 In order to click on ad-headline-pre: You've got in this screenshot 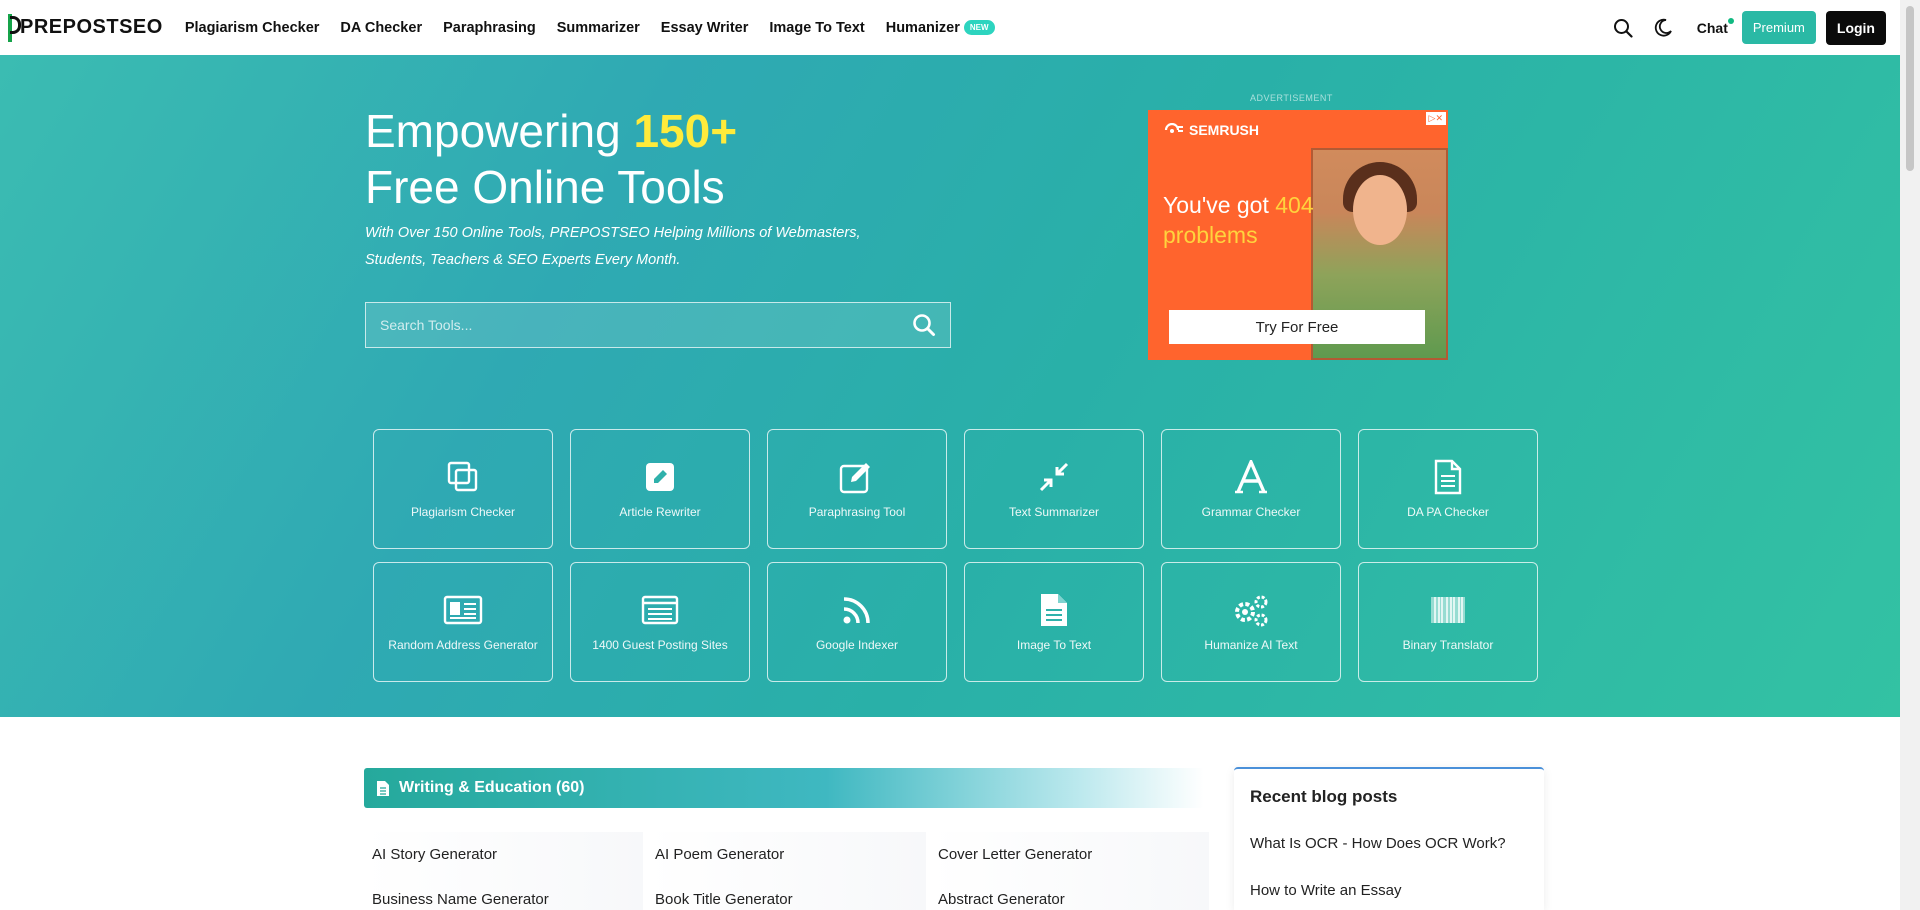, I will do `click(1219, 205)`.